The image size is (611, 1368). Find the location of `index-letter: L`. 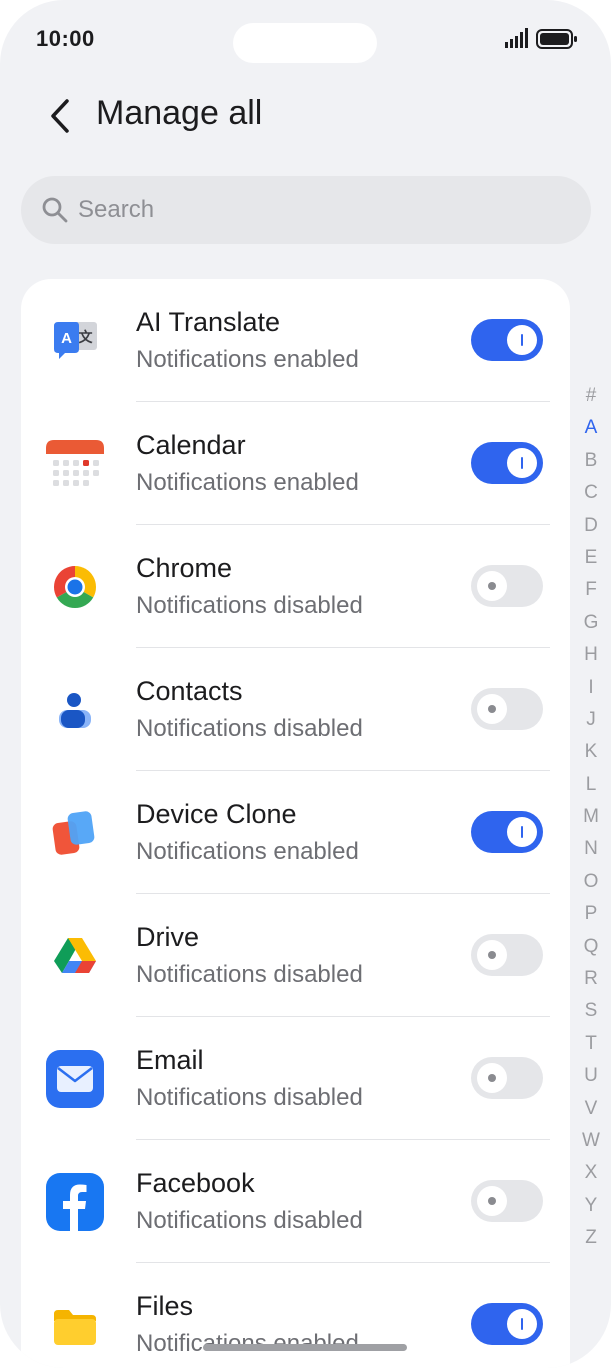

index-letter: L is located at coordinates (591, 785).